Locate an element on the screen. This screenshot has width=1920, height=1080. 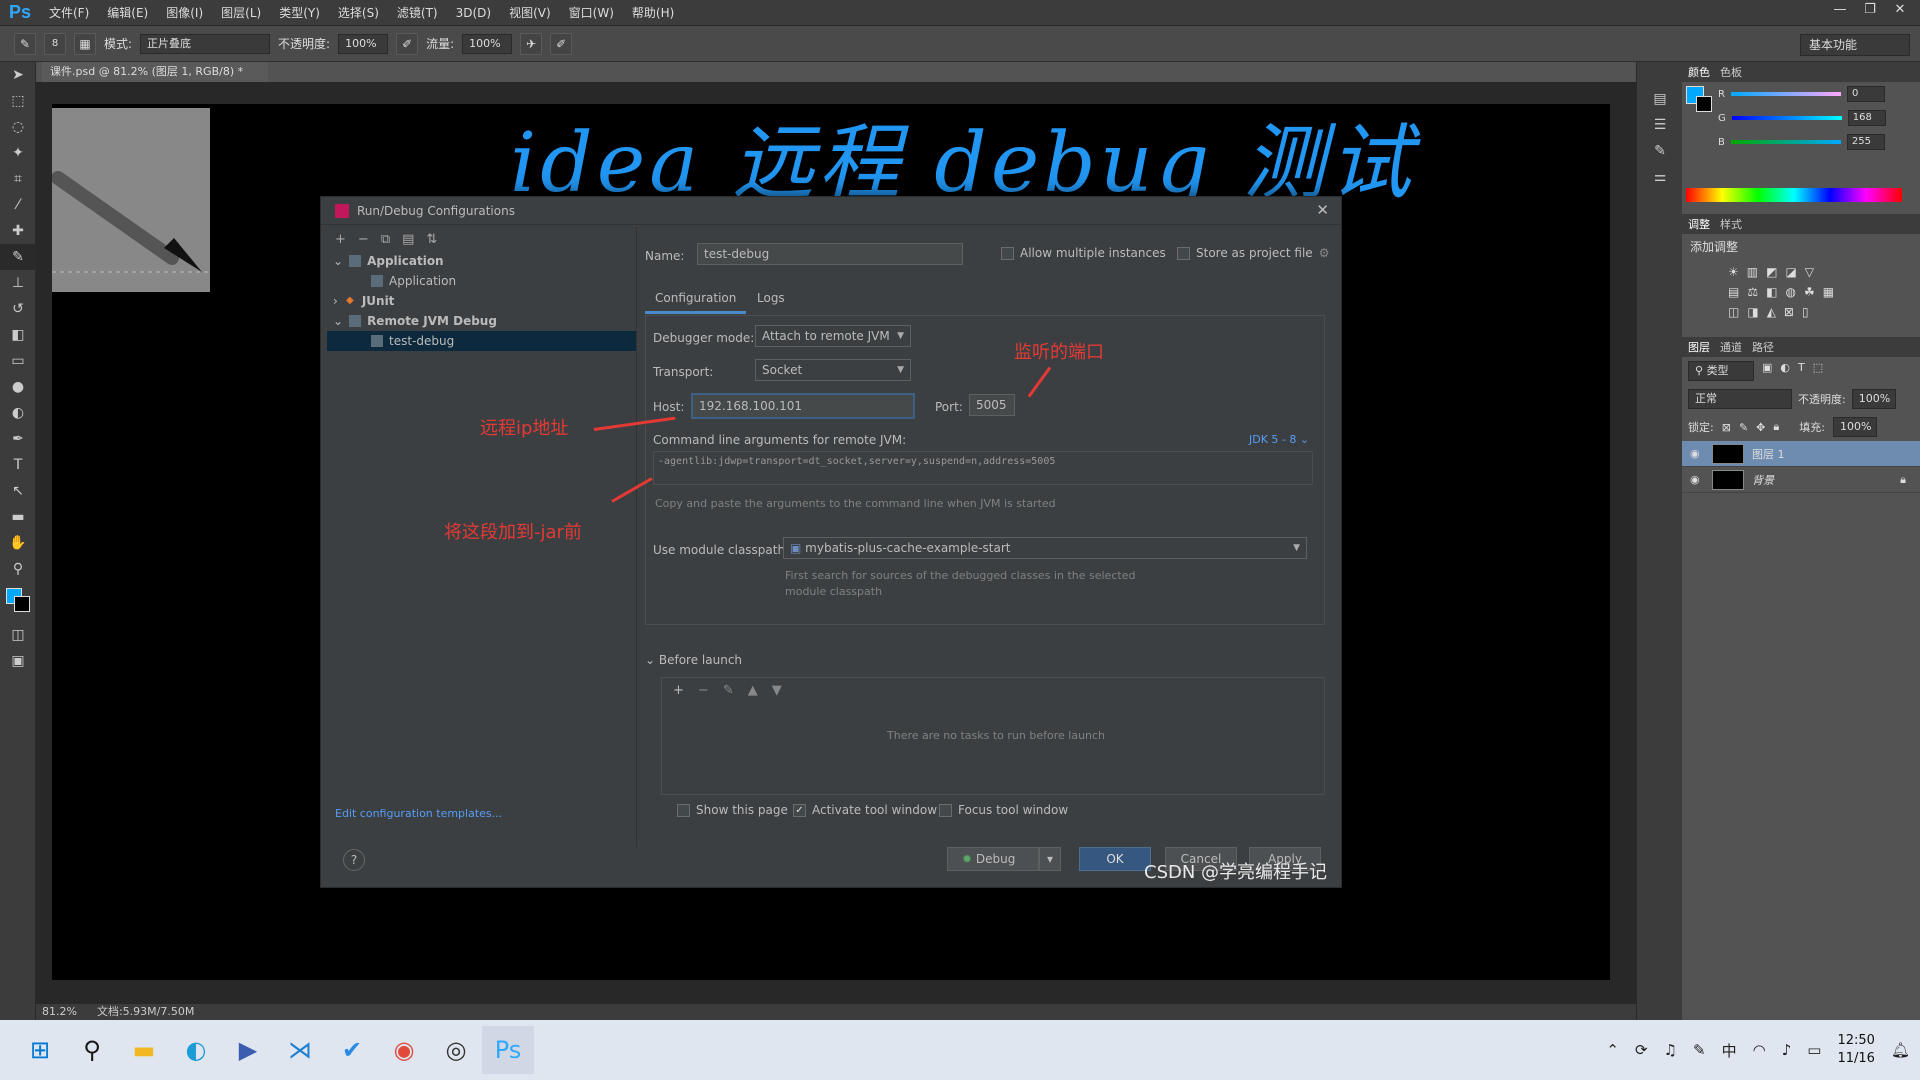
mode-select: 正片叠底 is located at coordinates (205, 43).